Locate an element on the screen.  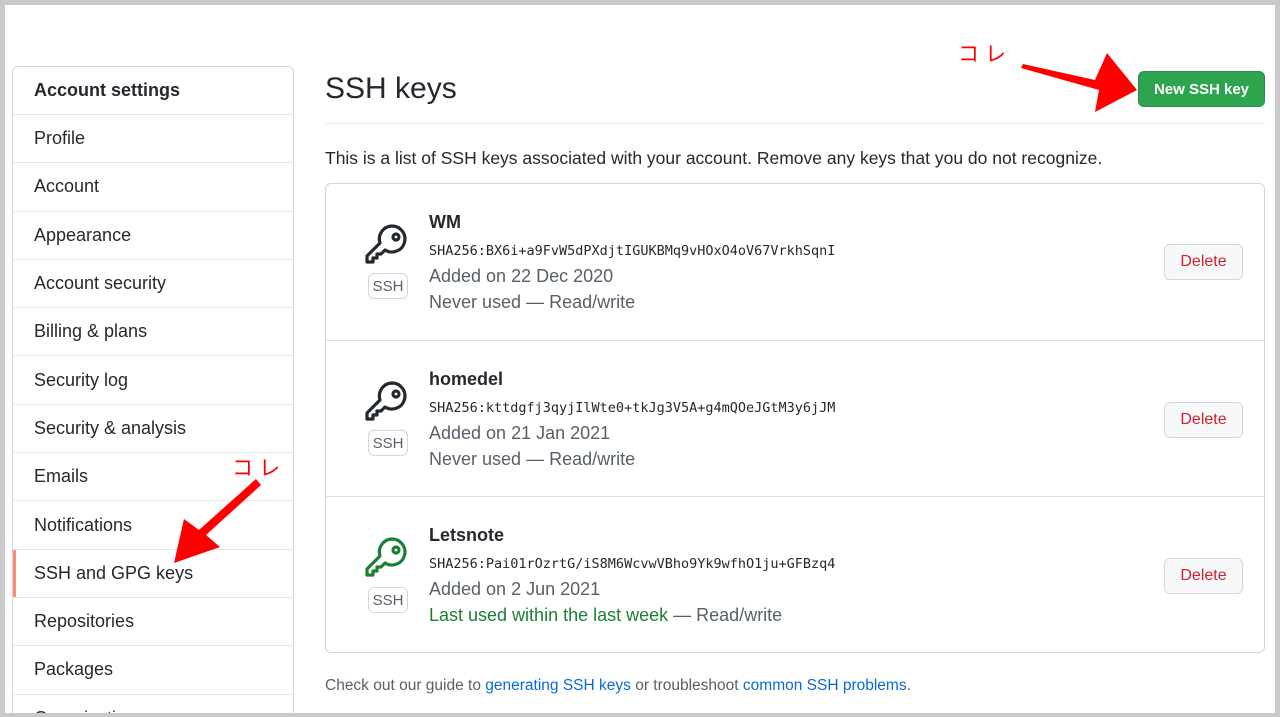
annotation-arrow-top is located at coordinates (1079, 82).